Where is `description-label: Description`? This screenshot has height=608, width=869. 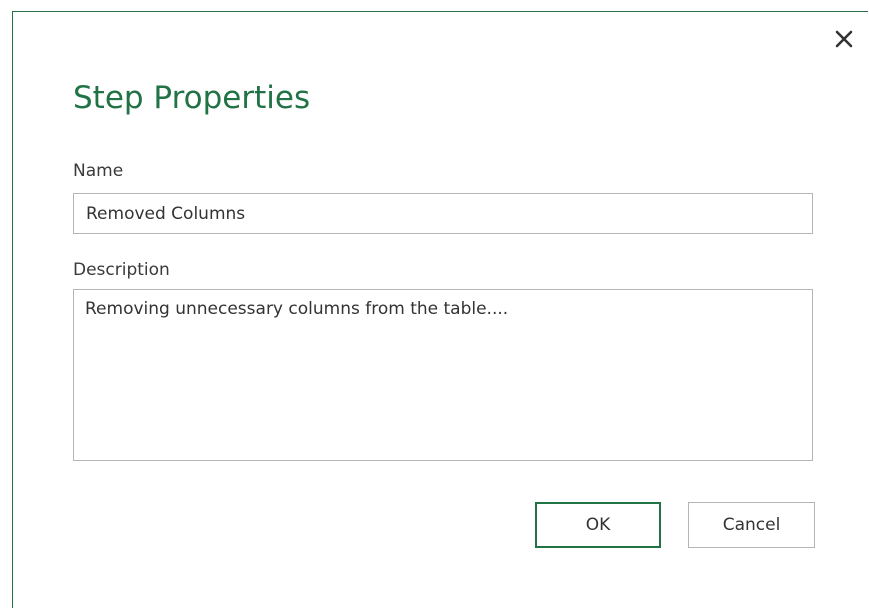
description-label: Description is located at coordinates (121, 270).